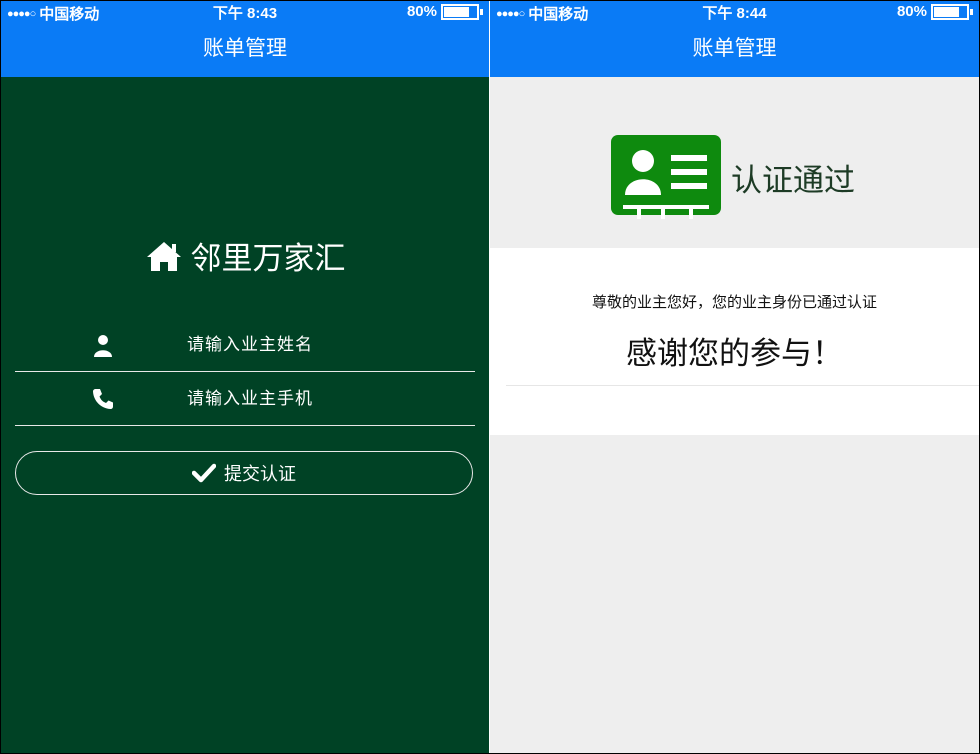 The image size is (980, 754). Describe the element at coordinates (103, 399) in the screenshot. I see `phone-icon` at that location.